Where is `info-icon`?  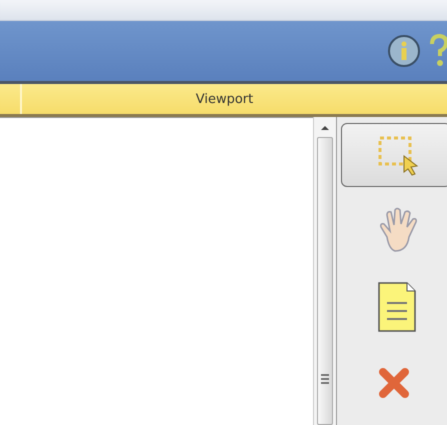 info-icon is located at coordinates (404, 51).